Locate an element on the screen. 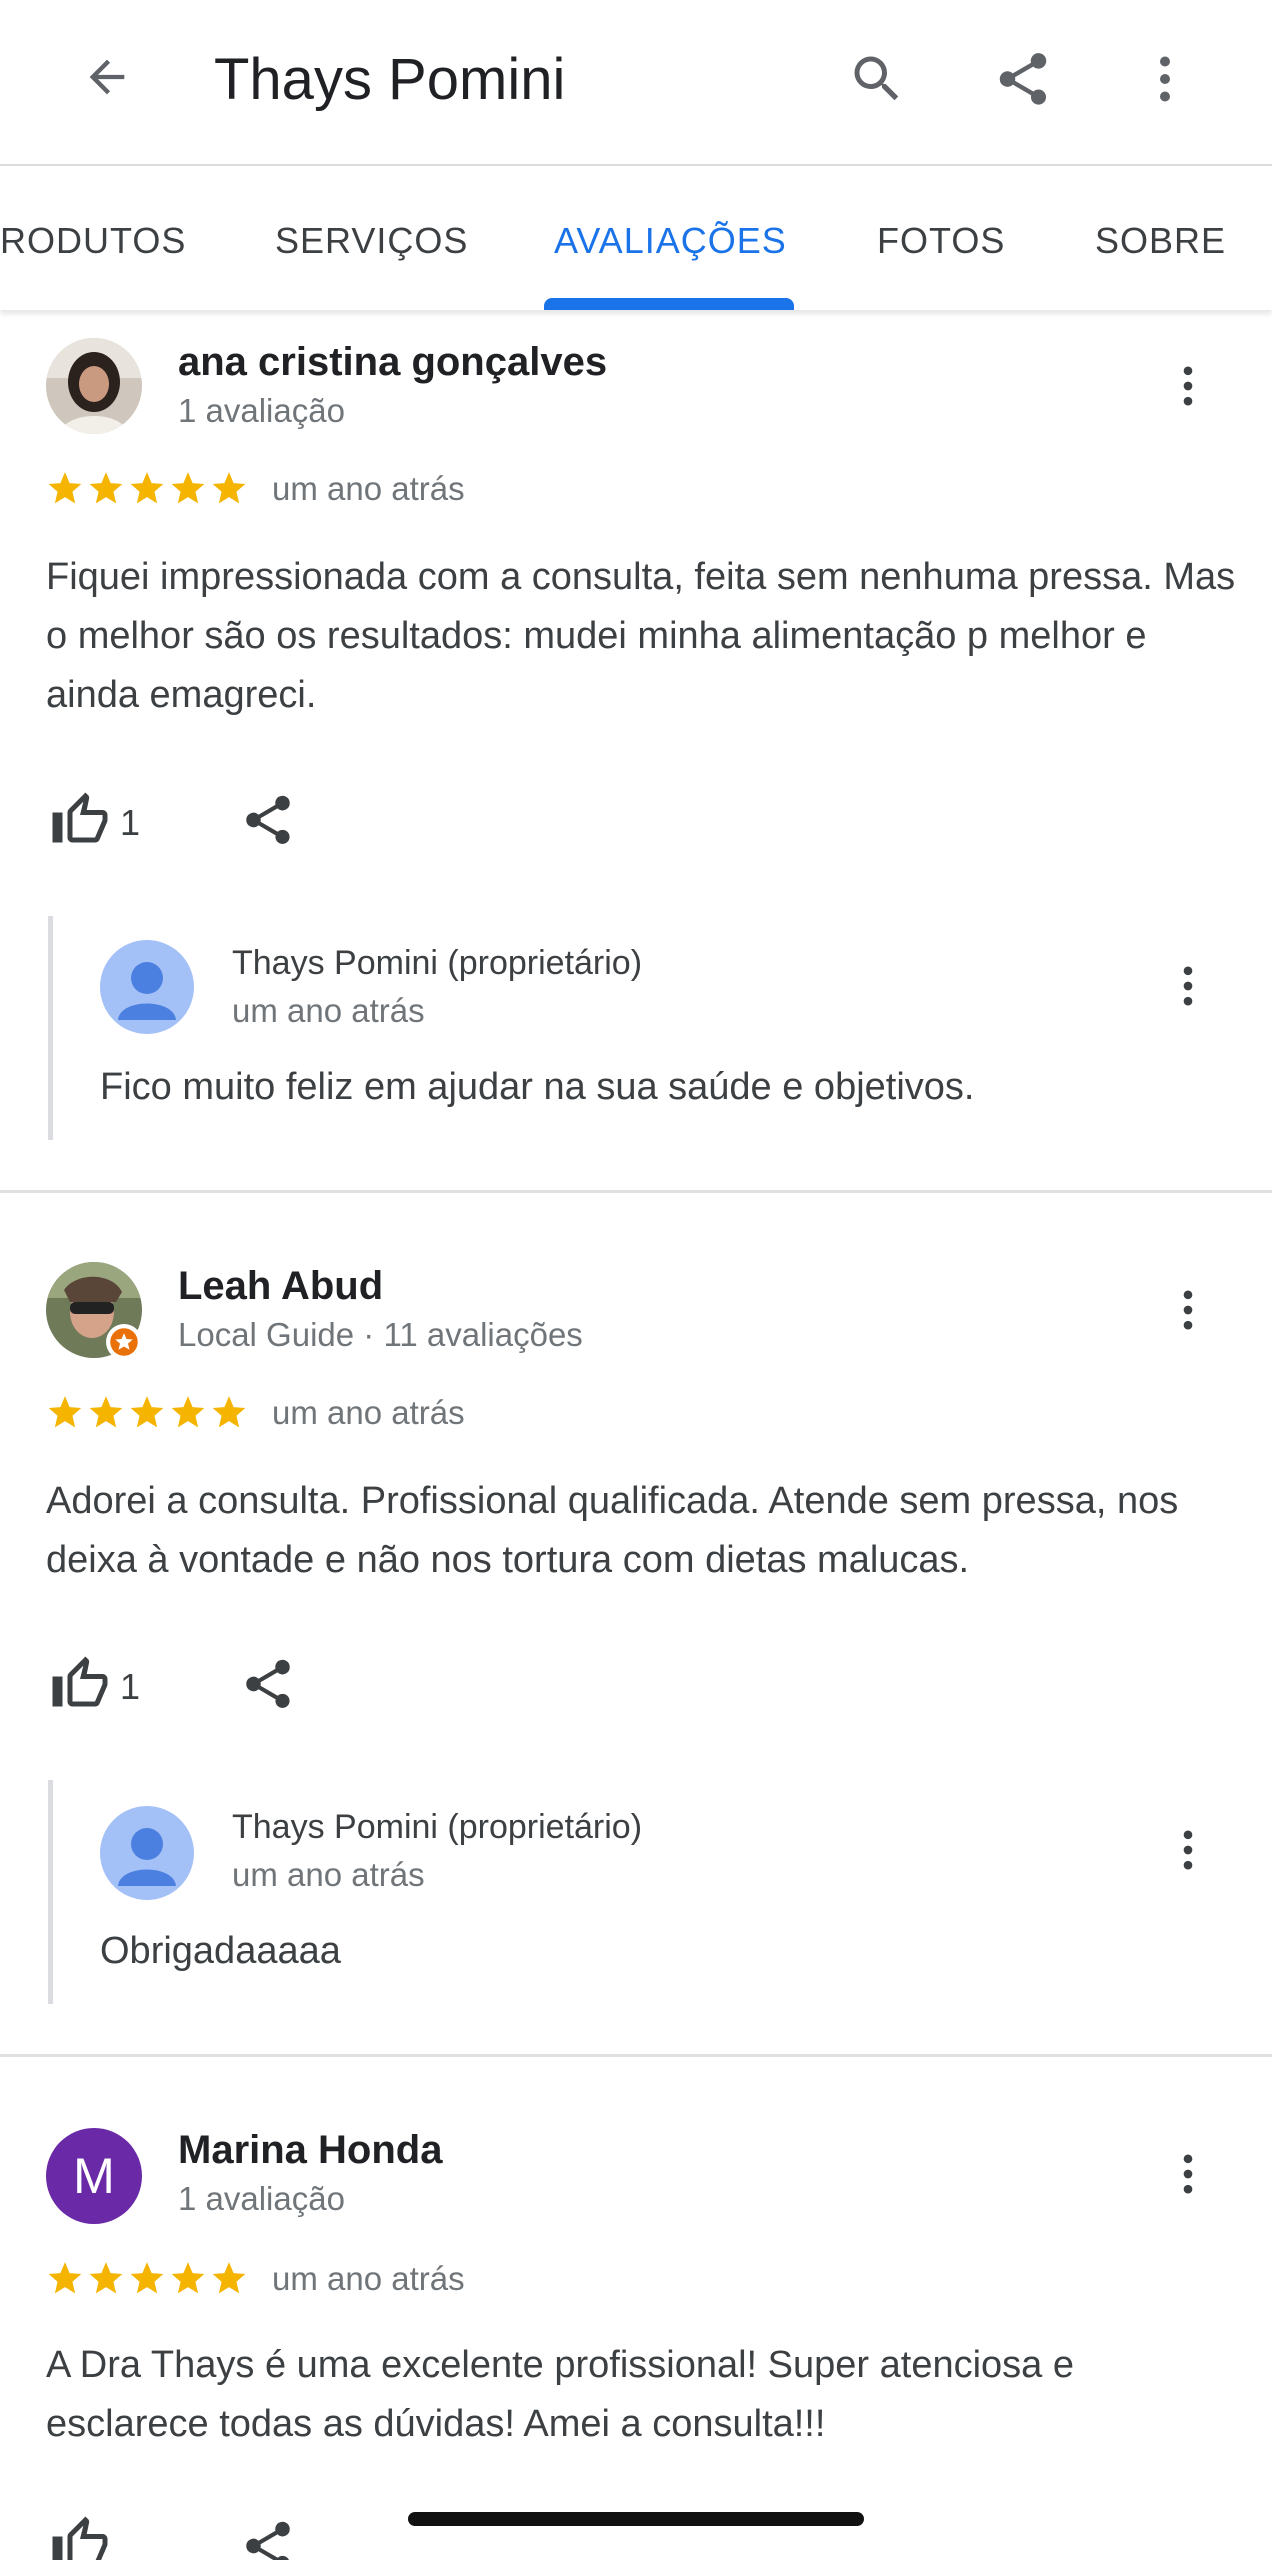  tab-avaliacoes: AVALIAÇÕES is located at coordinates (670, 241).